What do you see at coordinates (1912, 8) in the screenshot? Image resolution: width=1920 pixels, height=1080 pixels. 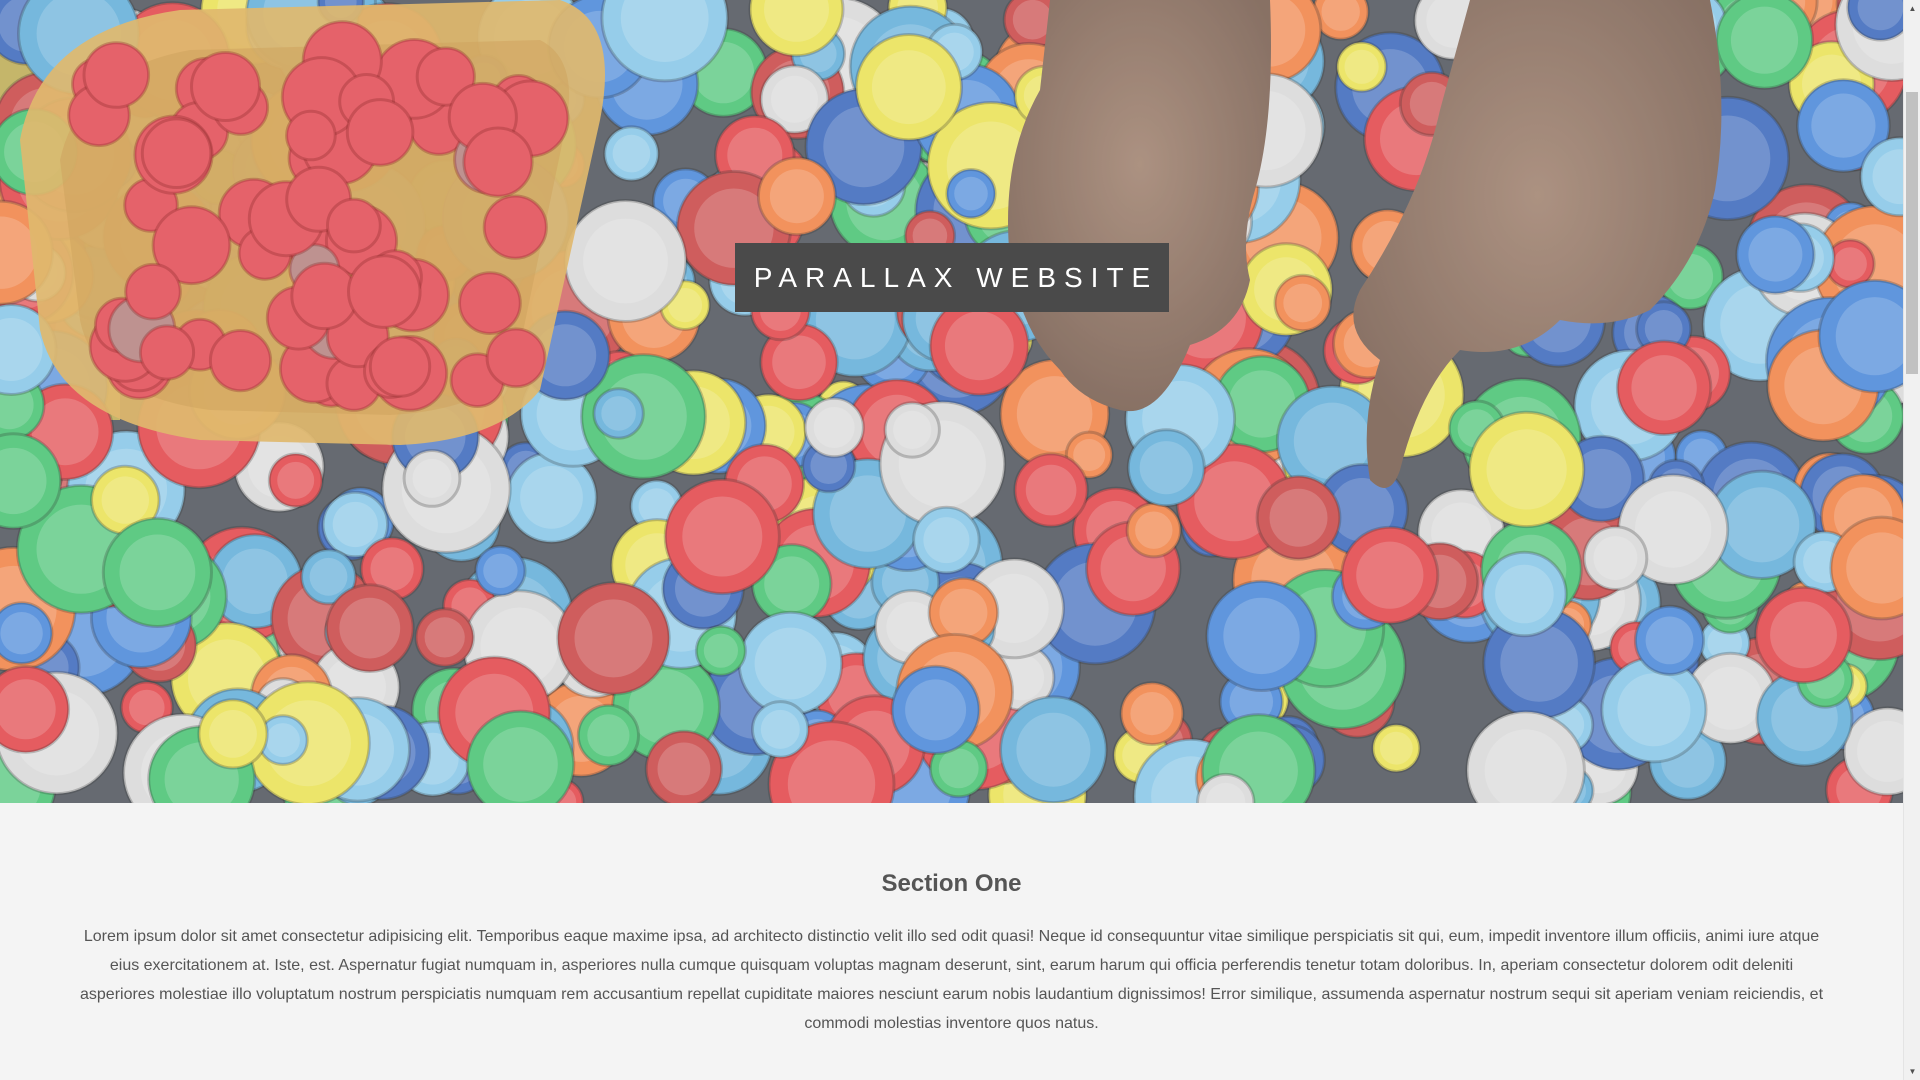 I see `chevron-up-icon: ▲` at bounding box center [1912, 8].